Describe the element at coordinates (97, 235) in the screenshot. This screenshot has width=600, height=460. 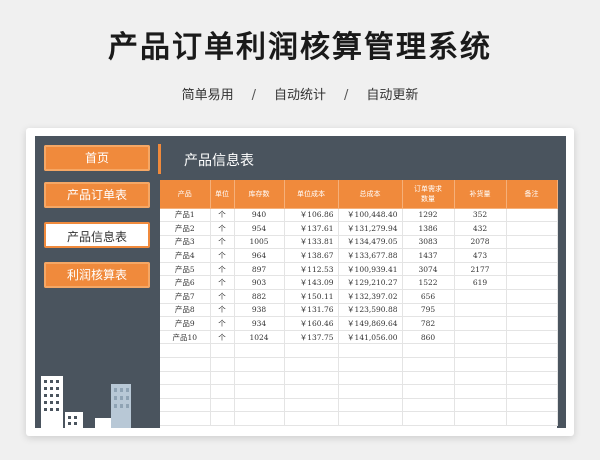
I see `nav-product-info-button: 产品信息表` at that location.